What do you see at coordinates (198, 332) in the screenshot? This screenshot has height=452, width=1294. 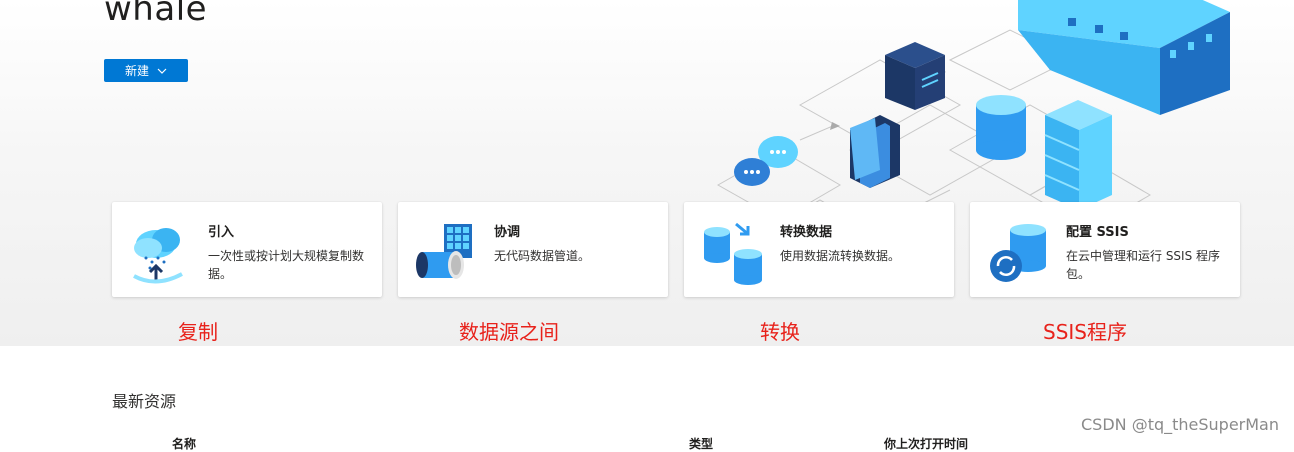 I see `annotation-copy: 复制` at bounding box center [198, 332].